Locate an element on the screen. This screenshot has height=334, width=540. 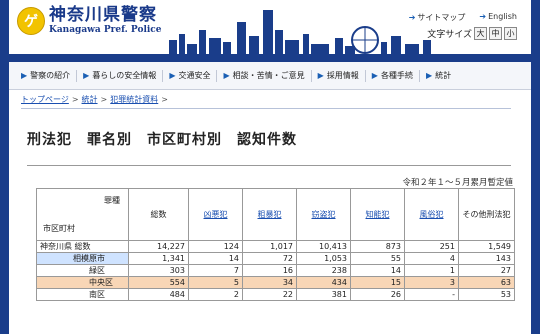
nav-item-traffic: ▶ 交通安全 is located at coordinates (189, 75).